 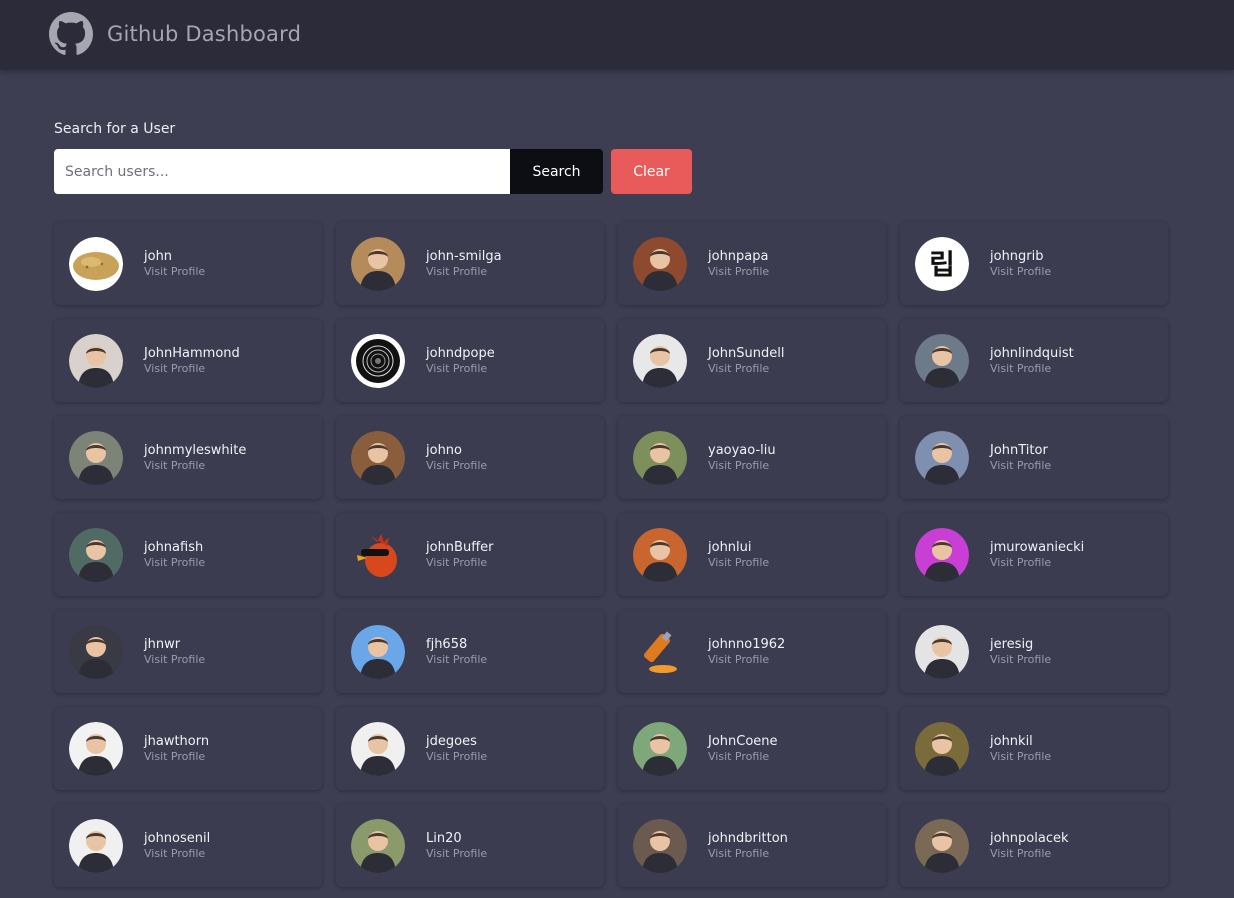 I want to click on user-login: johndpope, so click(x=460, y=353).